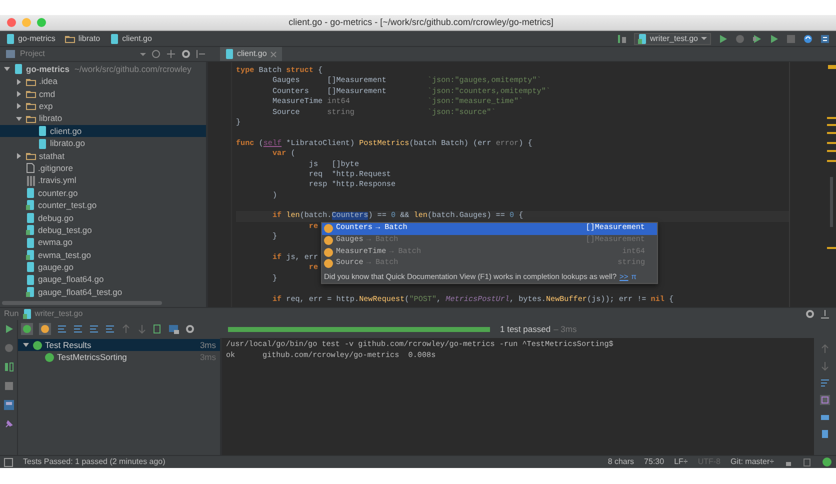  What do you see at coordinates (681, 462) in the screenshot?
I see `status-item: LF÷` at bounding box center [681, 462].